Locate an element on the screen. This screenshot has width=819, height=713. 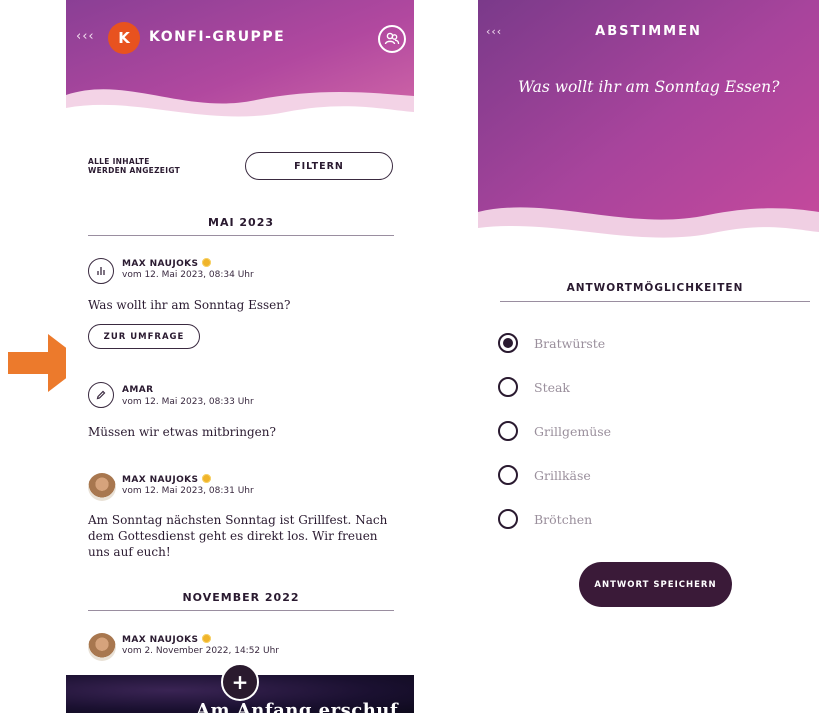
filter-status-line2: WERDEN ANGEZEIGT is located at coordinates (134, 170).